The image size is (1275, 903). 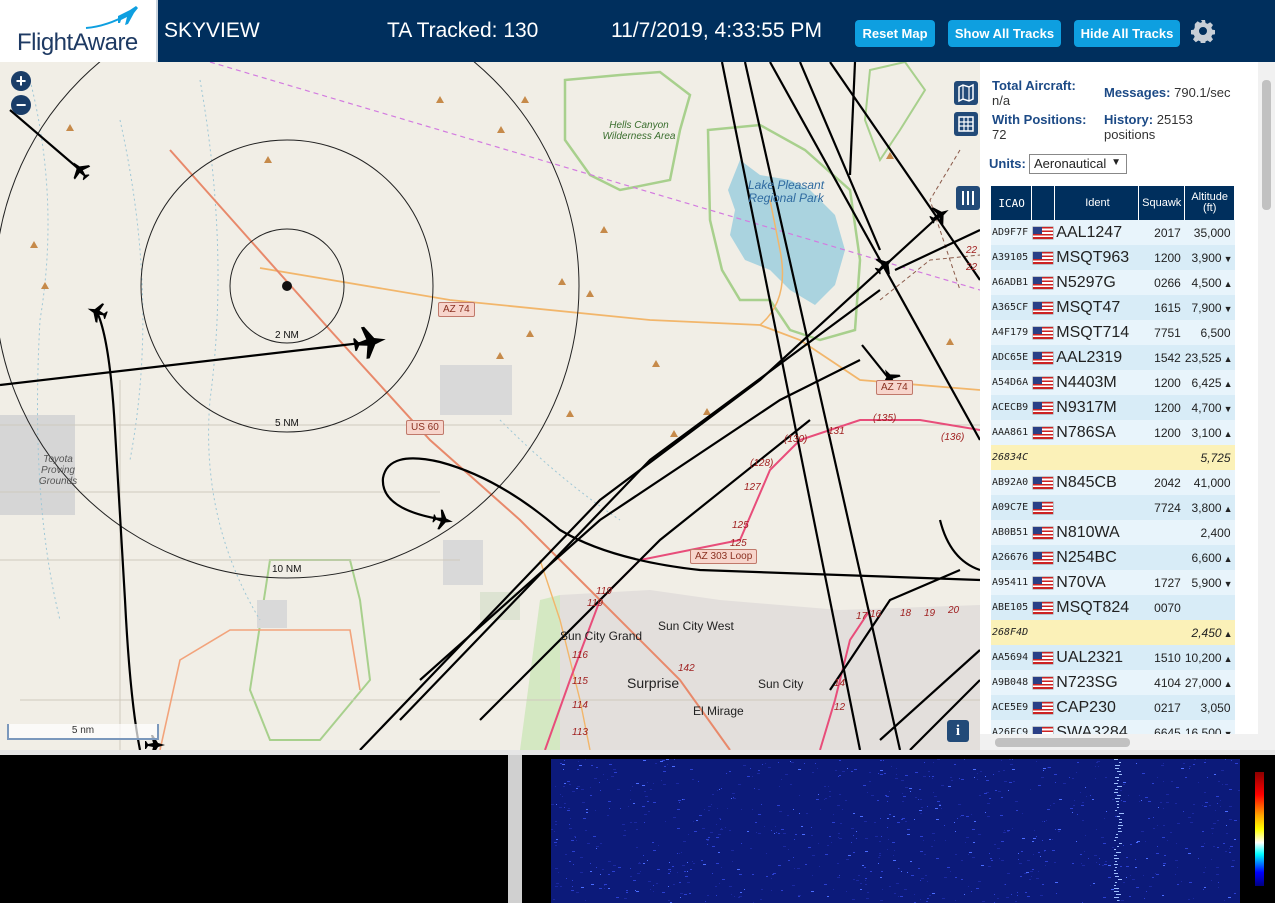 I want to click on place-label: Hells Canyon Wilderness Area, so click(x=639, y=131).